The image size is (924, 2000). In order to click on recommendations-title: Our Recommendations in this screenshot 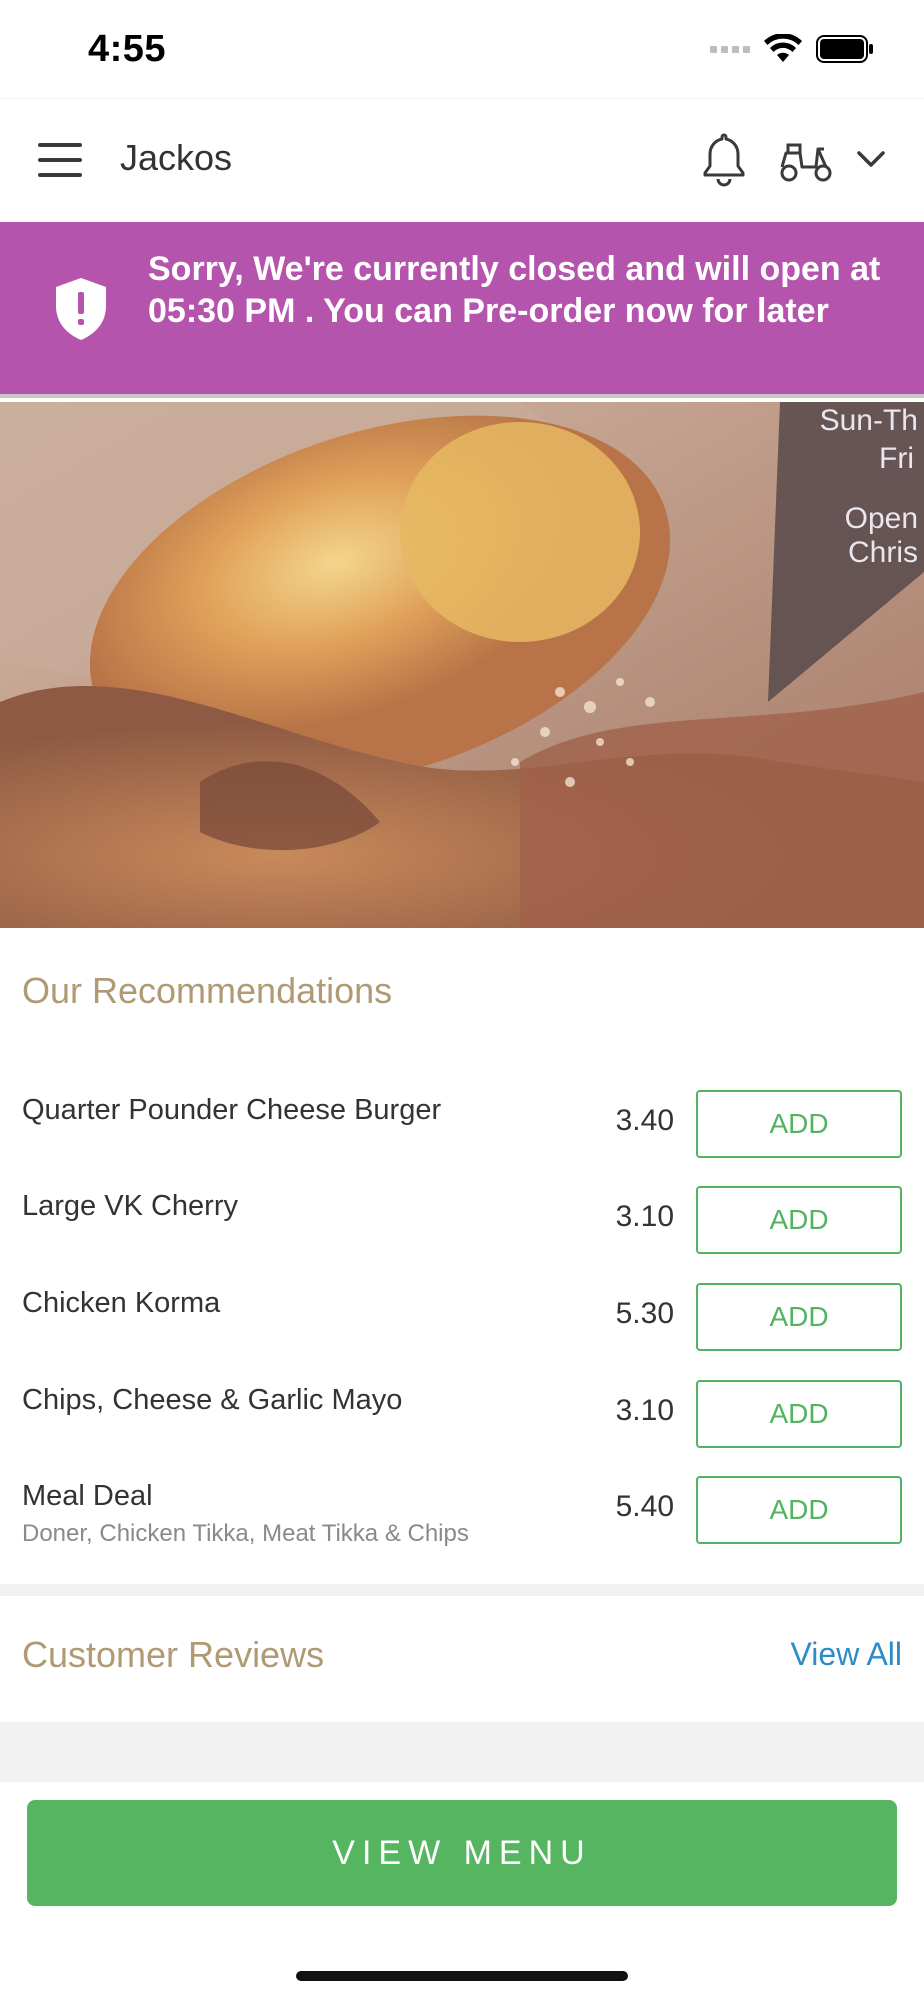, I will do `click(207, 990)`.